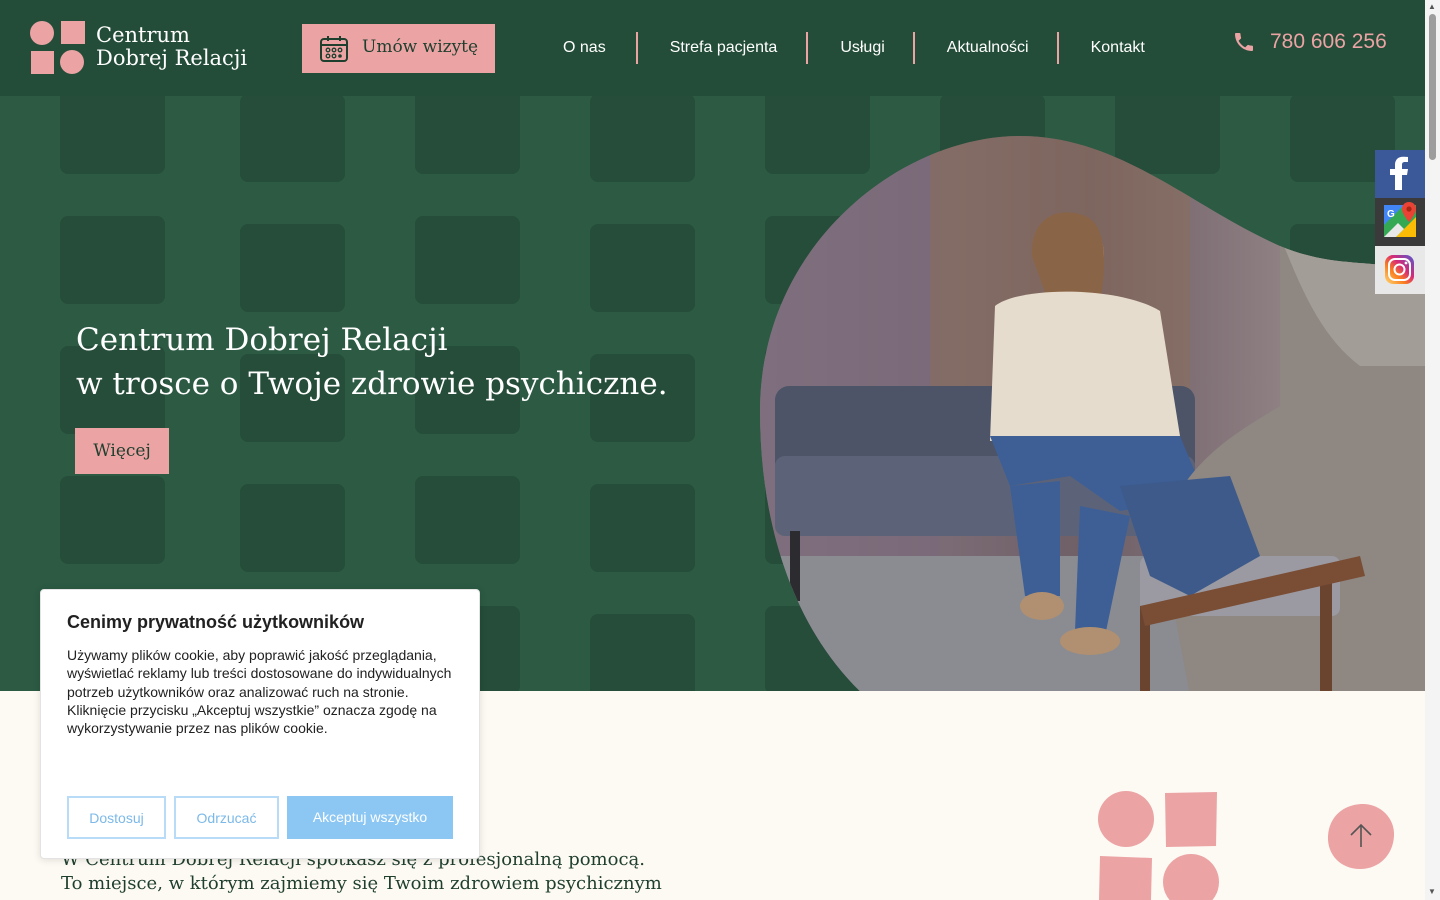 The height and width of the screenshot is (900, 1440). What do you see at coordinates (226, 817) in the screenshot?
I see `cookie-reject-button: Odrzucać` at bounding box center [226, 817].